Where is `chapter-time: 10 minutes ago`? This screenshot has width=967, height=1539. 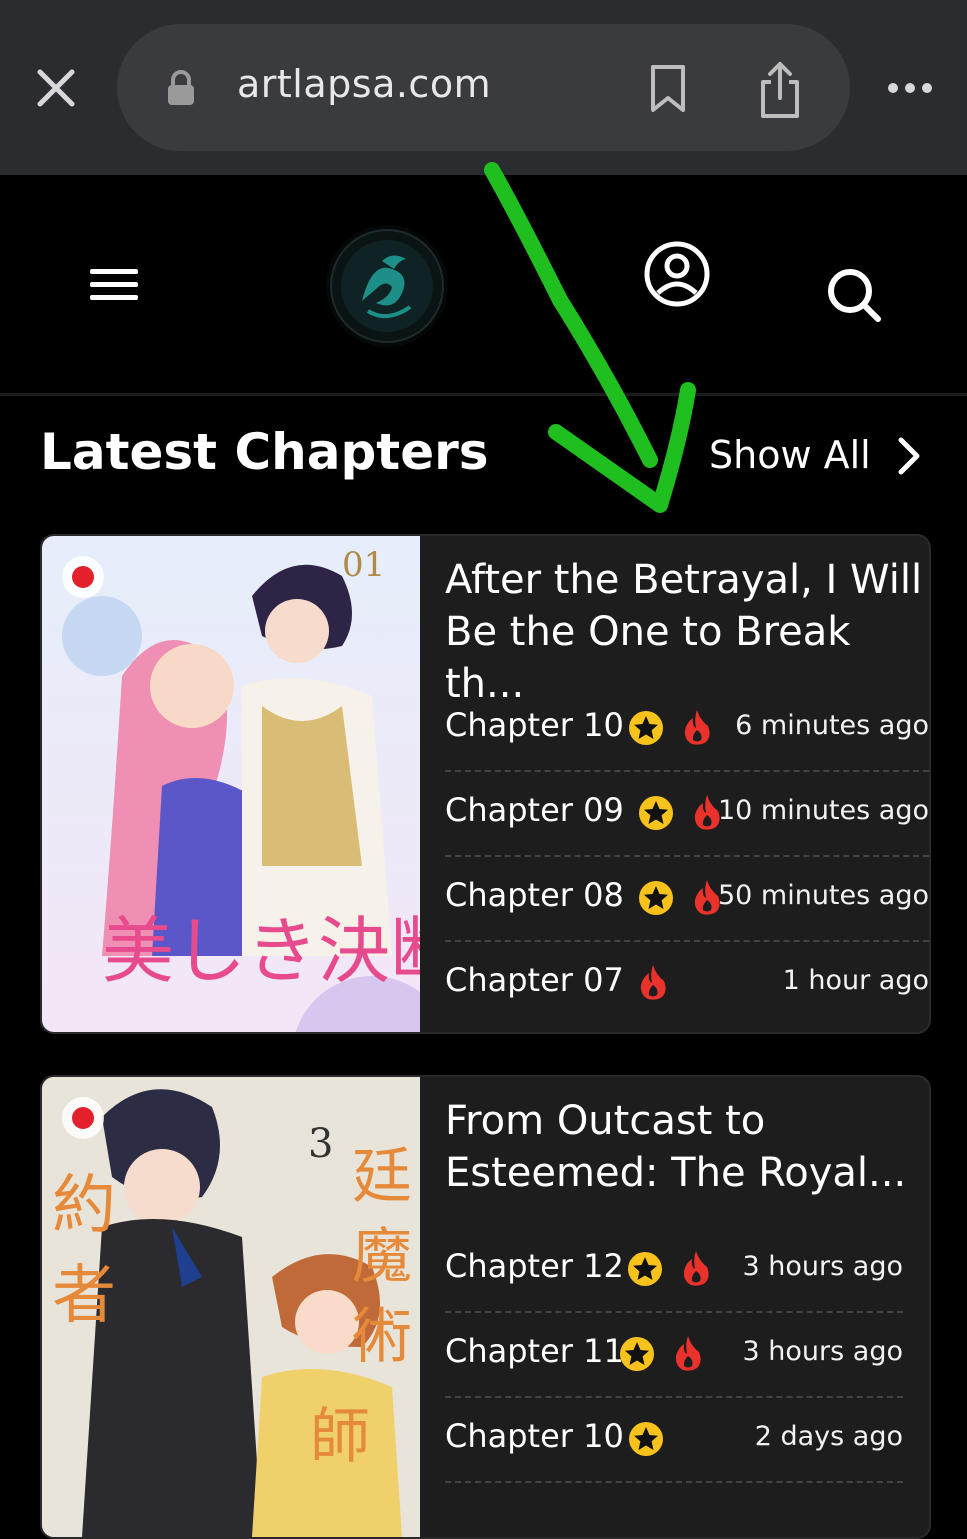
chapter-time: 10 minutes ago is located at coordinates (823, 810).